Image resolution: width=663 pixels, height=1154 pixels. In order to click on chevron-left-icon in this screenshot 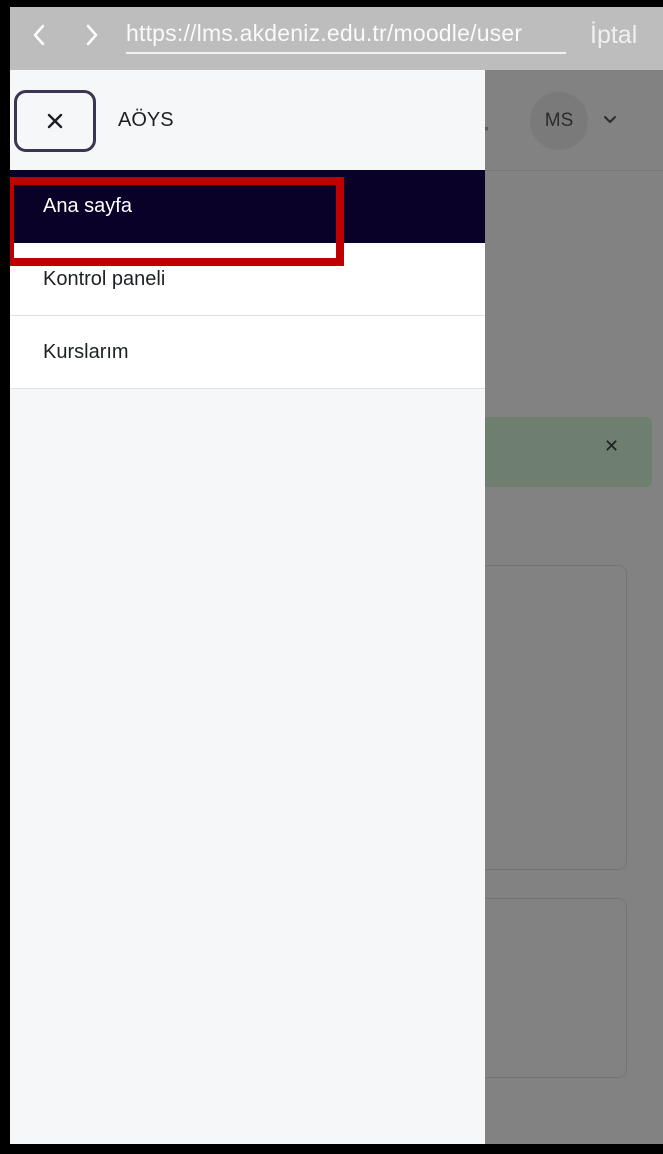, I will do `click(39, 35)`.